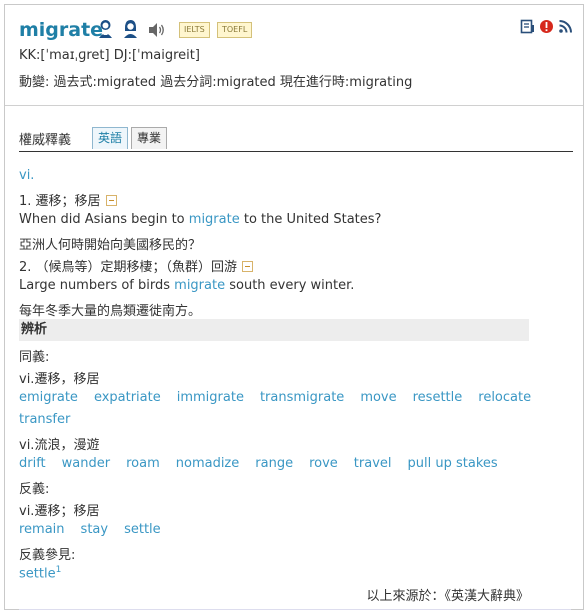 Image resolution: width=588 pixels, height=614 pixels. Describe the element at coordinates (110, 138) in the screenshot. I see `tab-english: 英語` at that location.